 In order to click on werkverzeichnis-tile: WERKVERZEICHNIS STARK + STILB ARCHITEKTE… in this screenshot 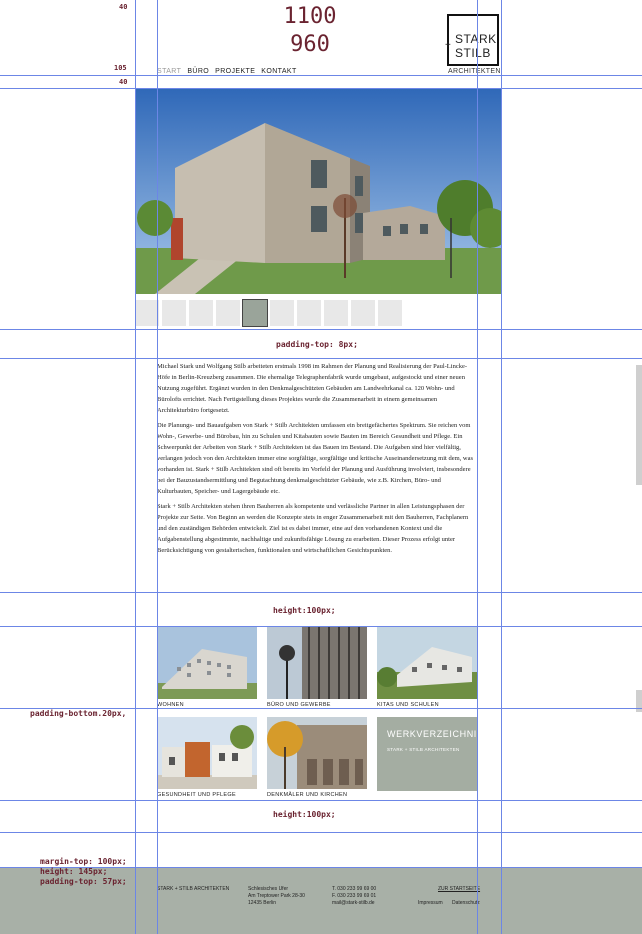, I will do `click(430, 754)`.